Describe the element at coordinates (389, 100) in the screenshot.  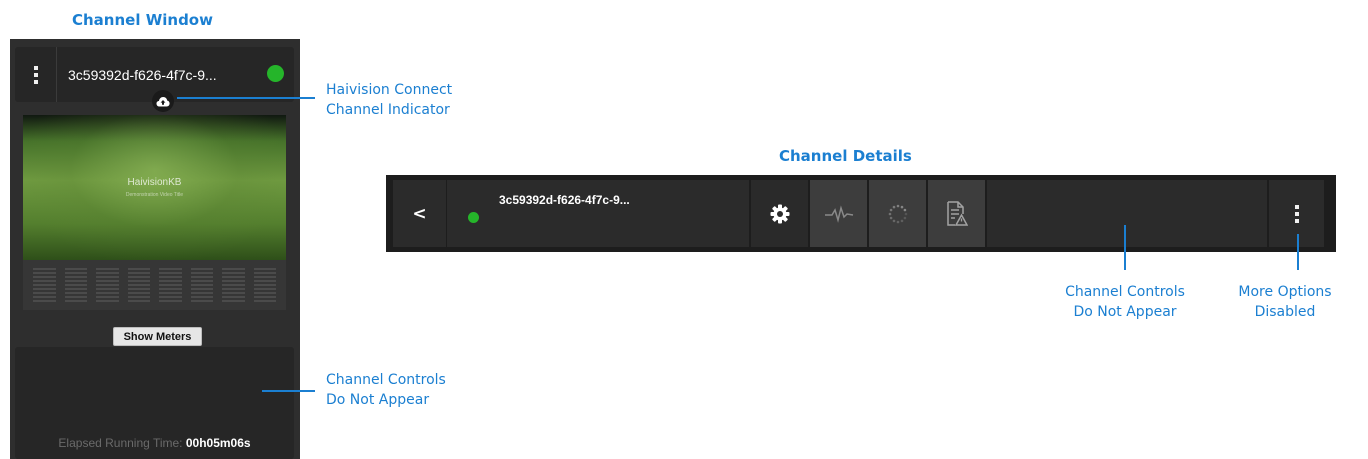
I see `callout-haivision-connect: Haivision Connect Channel Indicator` at that location.